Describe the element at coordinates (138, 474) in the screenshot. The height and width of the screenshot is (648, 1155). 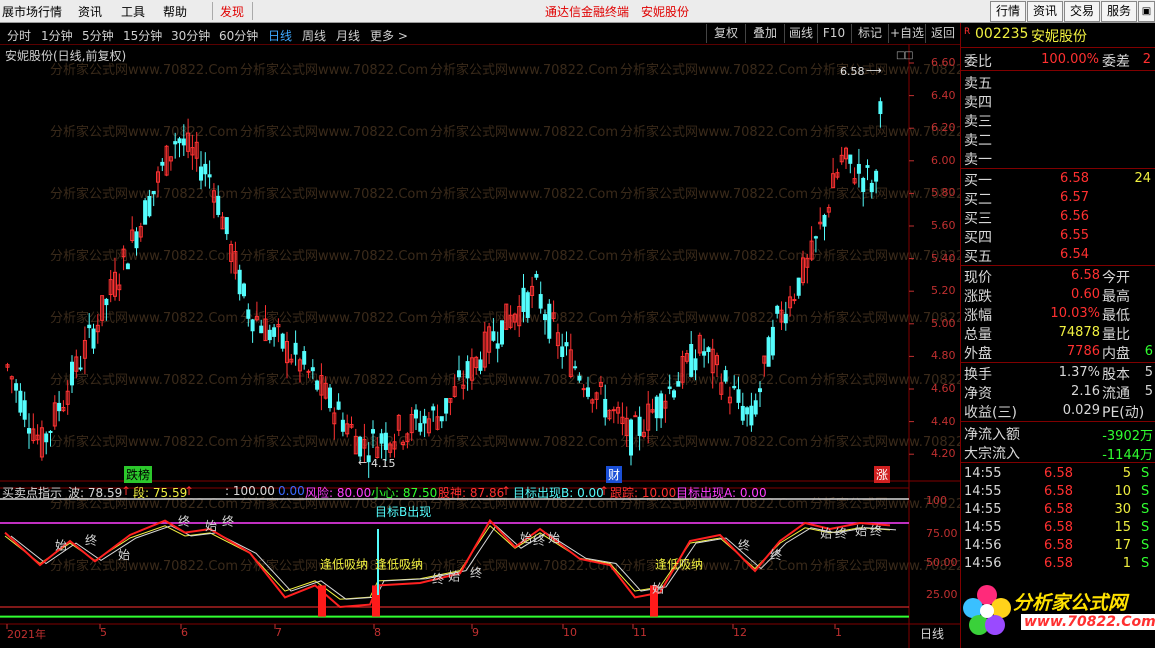
I see `event-marker-green: 跌榜` at that location.